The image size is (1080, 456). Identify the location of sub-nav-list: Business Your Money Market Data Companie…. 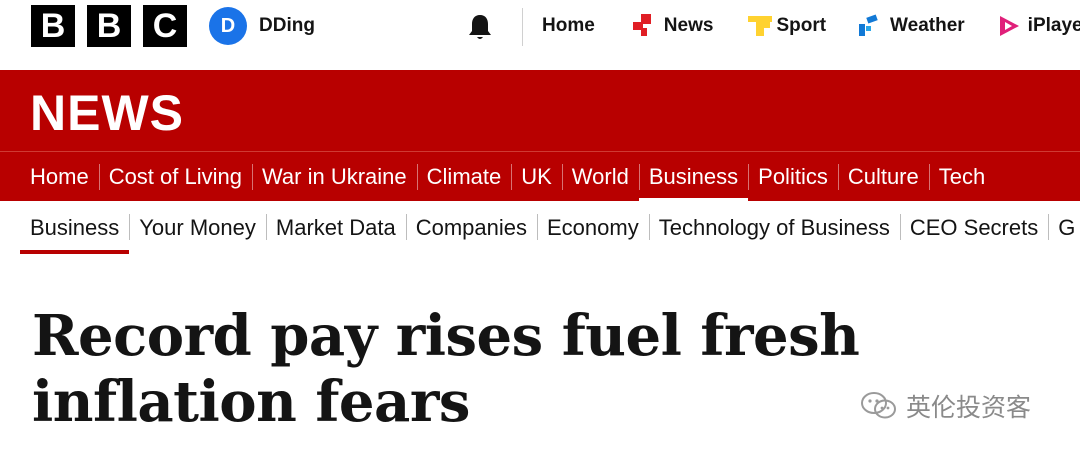
(550, 227).